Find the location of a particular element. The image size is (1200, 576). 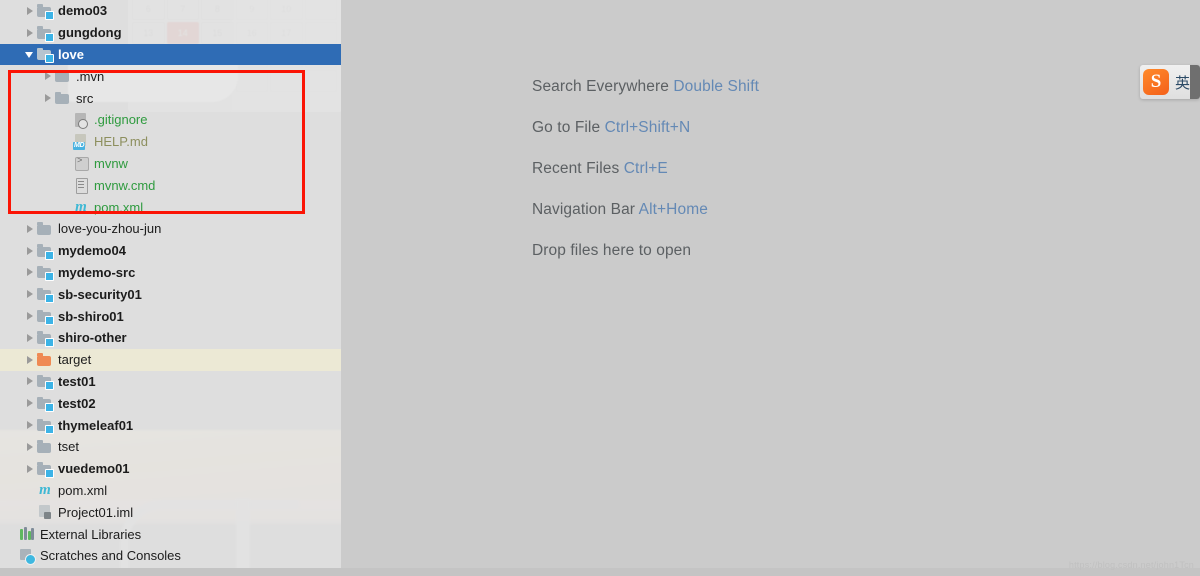

tree-node-label: mydemo04 is located at coordinates (92, 251).